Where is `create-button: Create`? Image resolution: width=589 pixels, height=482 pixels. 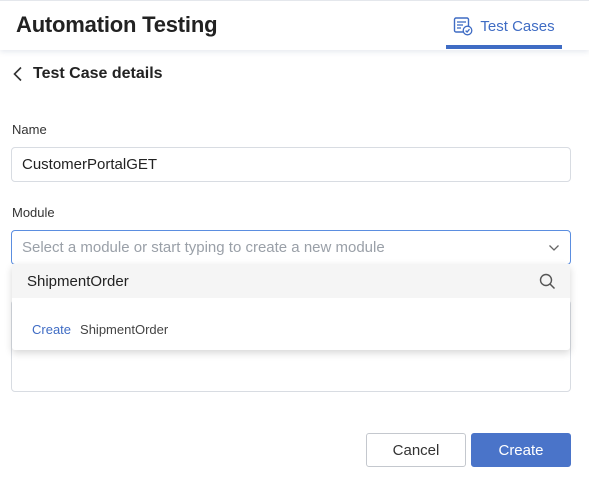
create-button: Create is located at coordinates (521, 450).